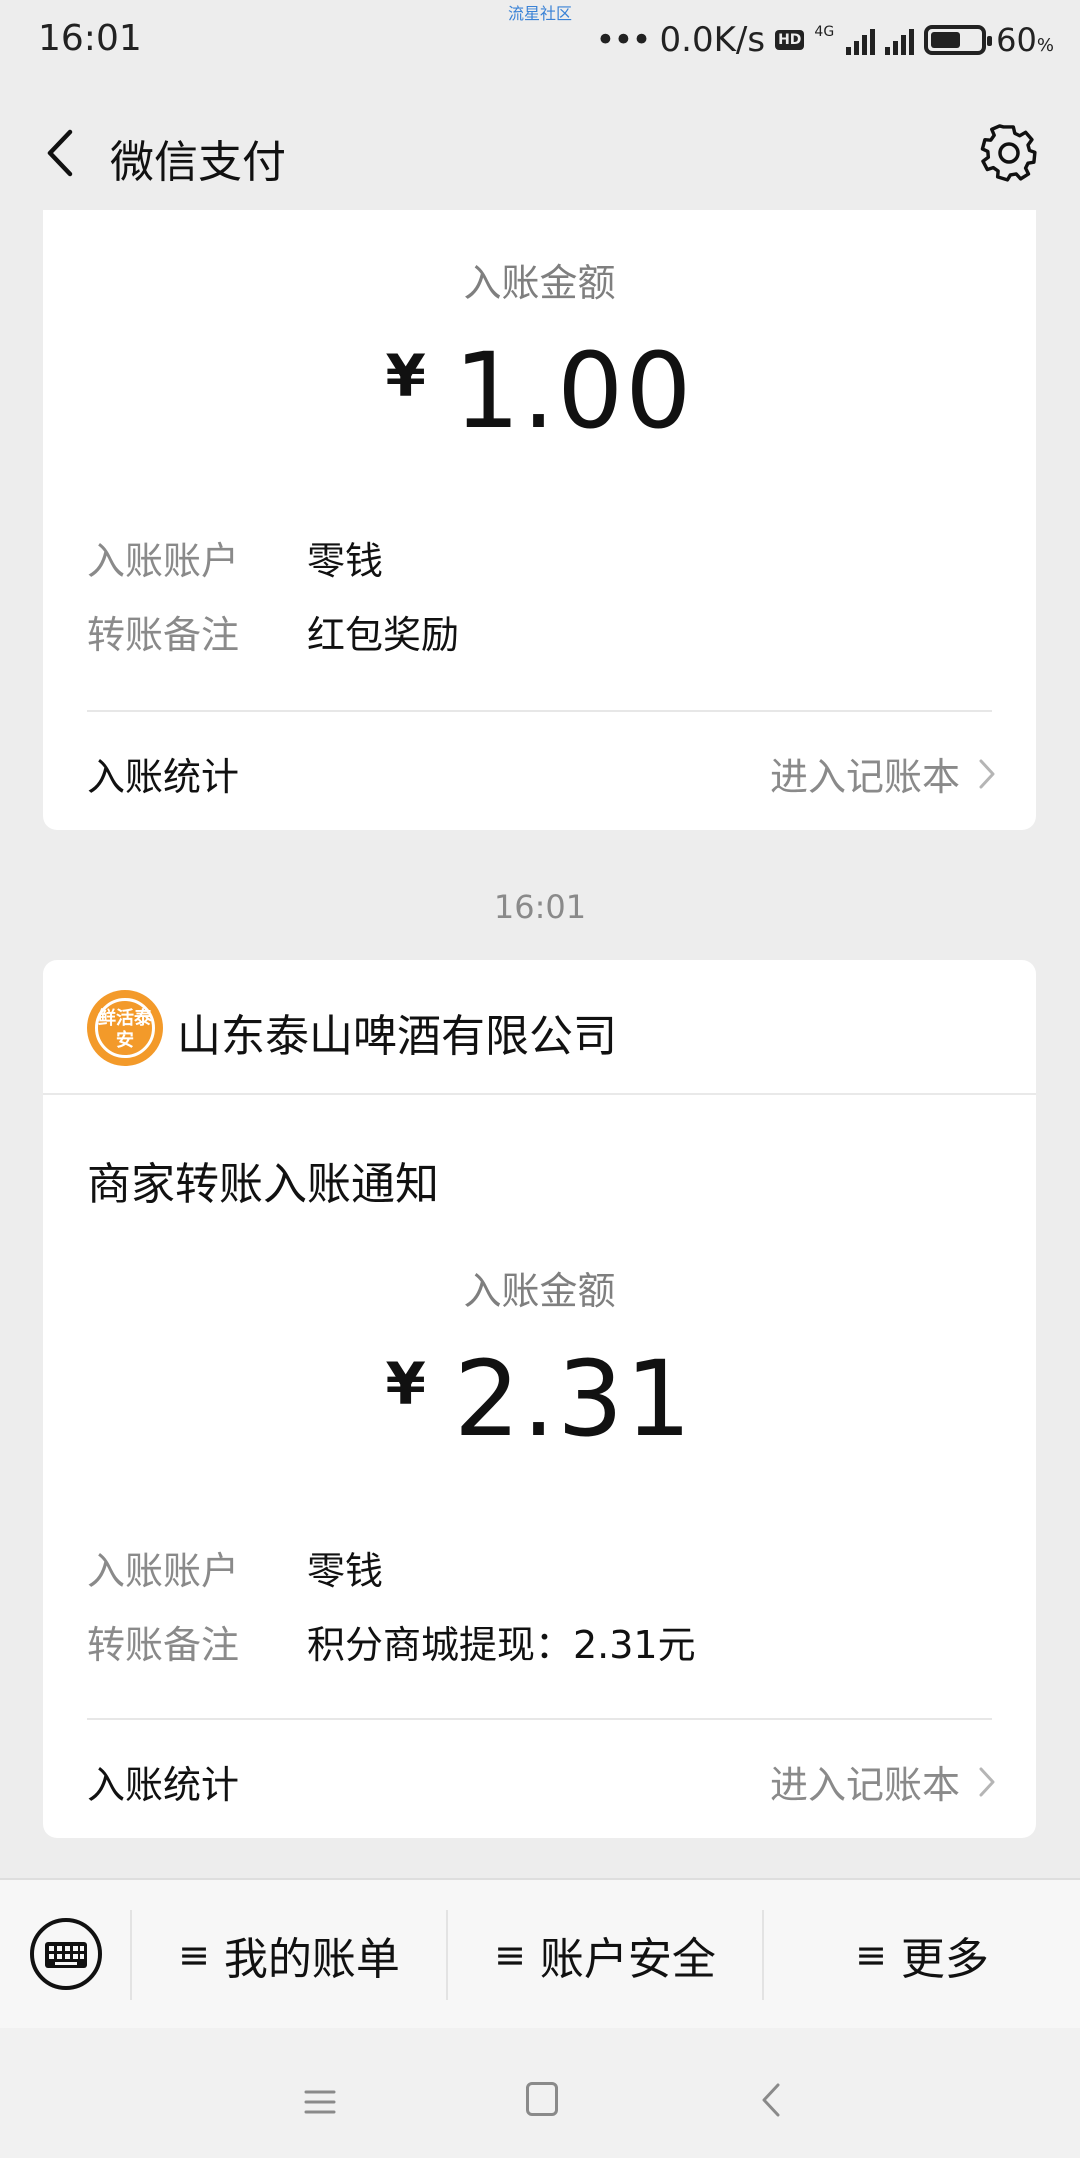 This screenshot has height=2158, width=1080. What do you see at coordinates (1016, 40) in the screenshot?
I see `battery-percent-value: 60` at bounding box center [1016, 40].